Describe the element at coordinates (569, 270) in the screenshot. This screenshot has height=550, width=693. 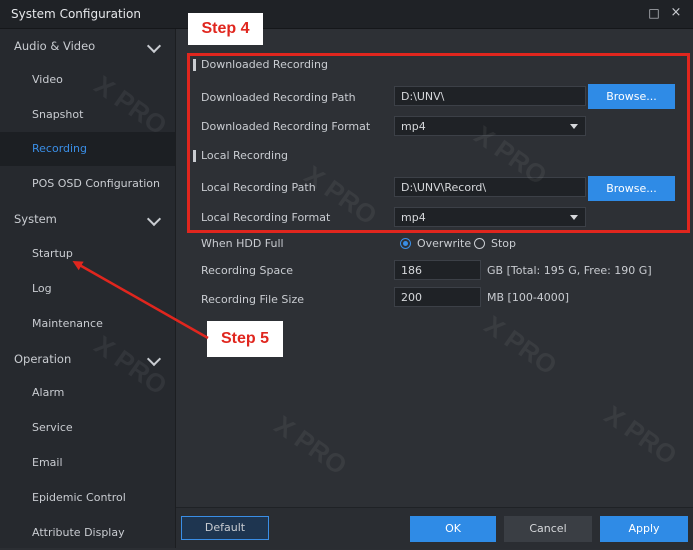
I see `recording-space-unit: GB [Total: 195 G, Free: 190 G]` at that location.